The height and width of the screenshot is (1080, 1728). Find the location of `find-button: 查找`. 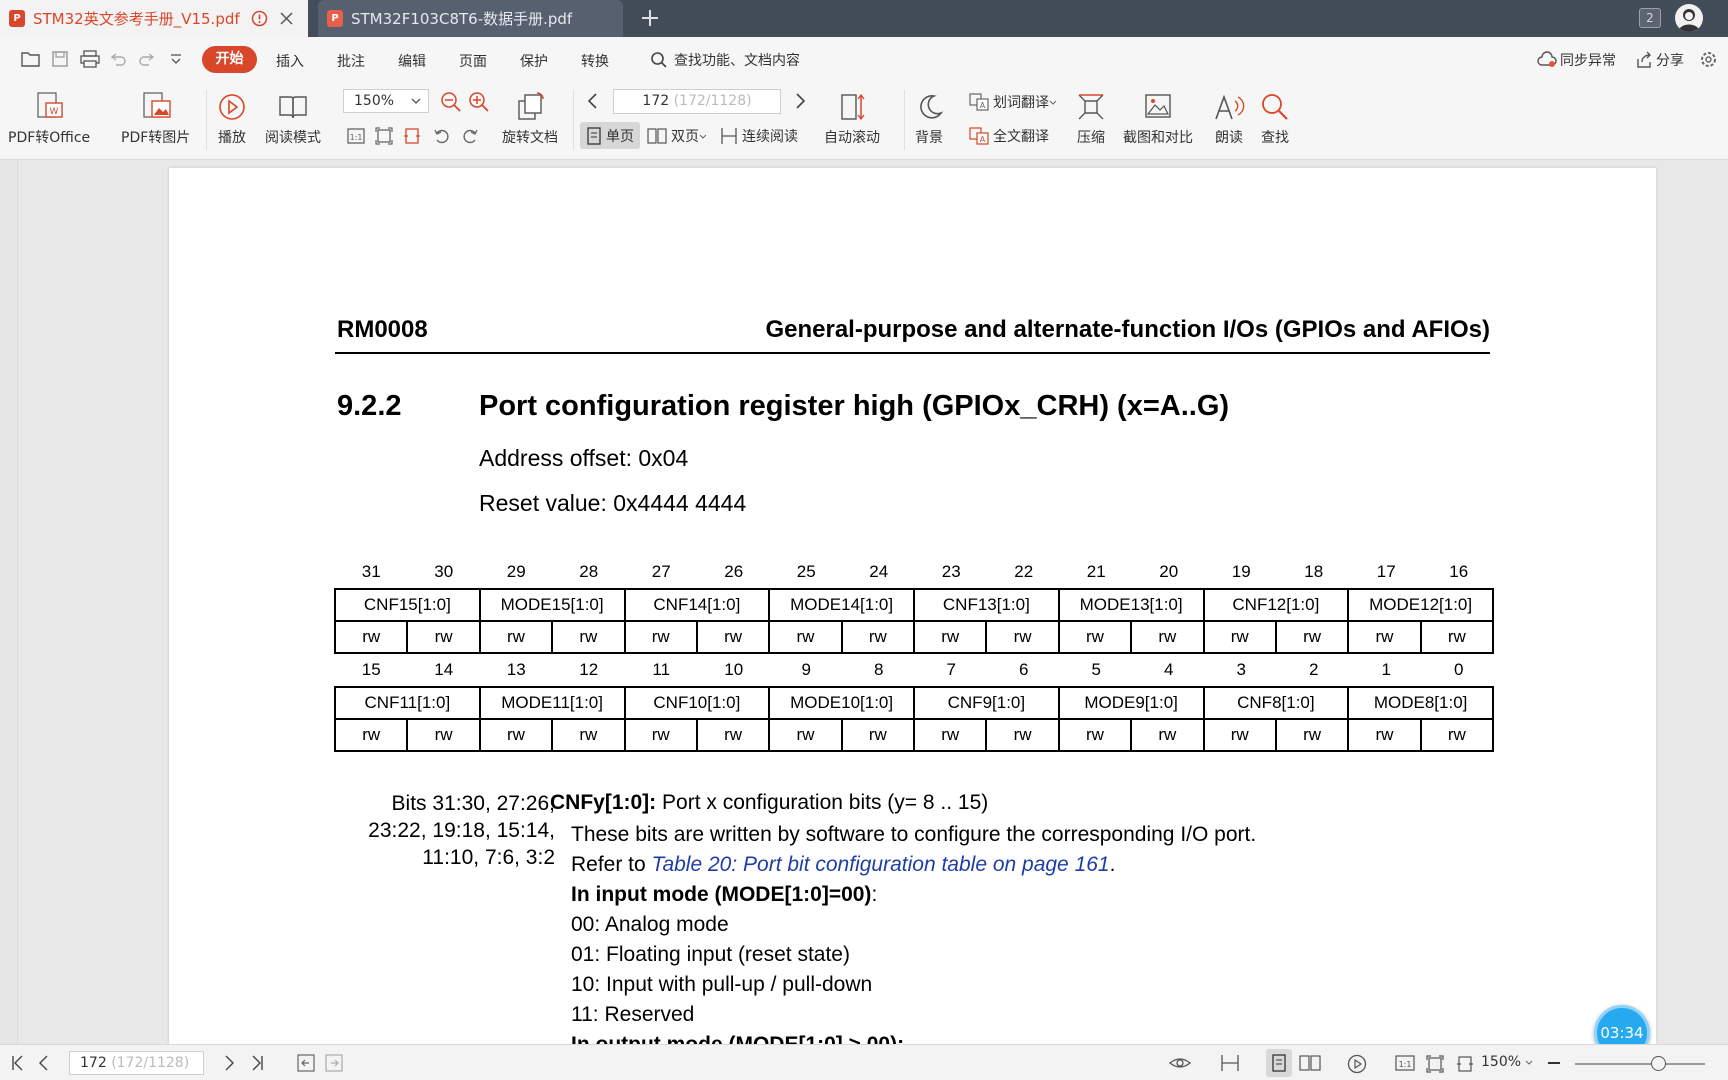

find-button: 查找 is located at coordinates (1275, 118).